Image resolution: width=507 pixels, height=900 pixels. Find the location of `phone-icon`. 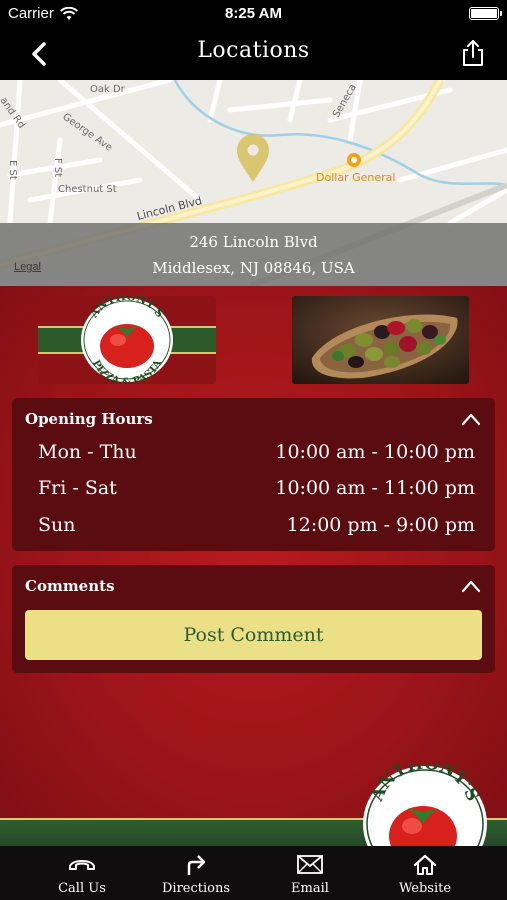

phone-icon is located at coordinates (82, 865).